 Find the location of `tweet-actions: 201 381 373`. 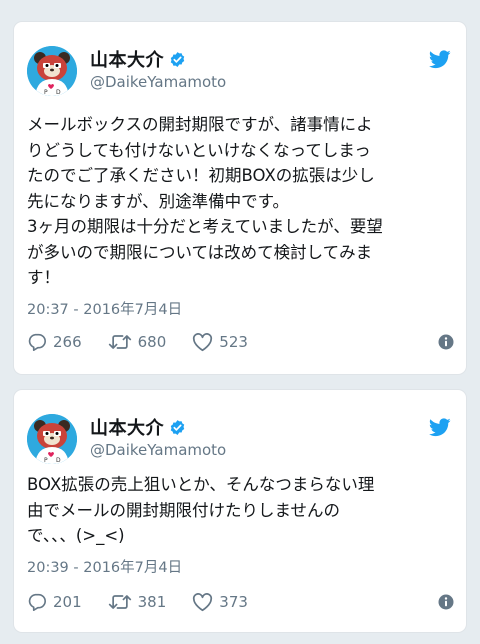

tweet-actions: 201 381 373 is located at coordinates (240, 602).